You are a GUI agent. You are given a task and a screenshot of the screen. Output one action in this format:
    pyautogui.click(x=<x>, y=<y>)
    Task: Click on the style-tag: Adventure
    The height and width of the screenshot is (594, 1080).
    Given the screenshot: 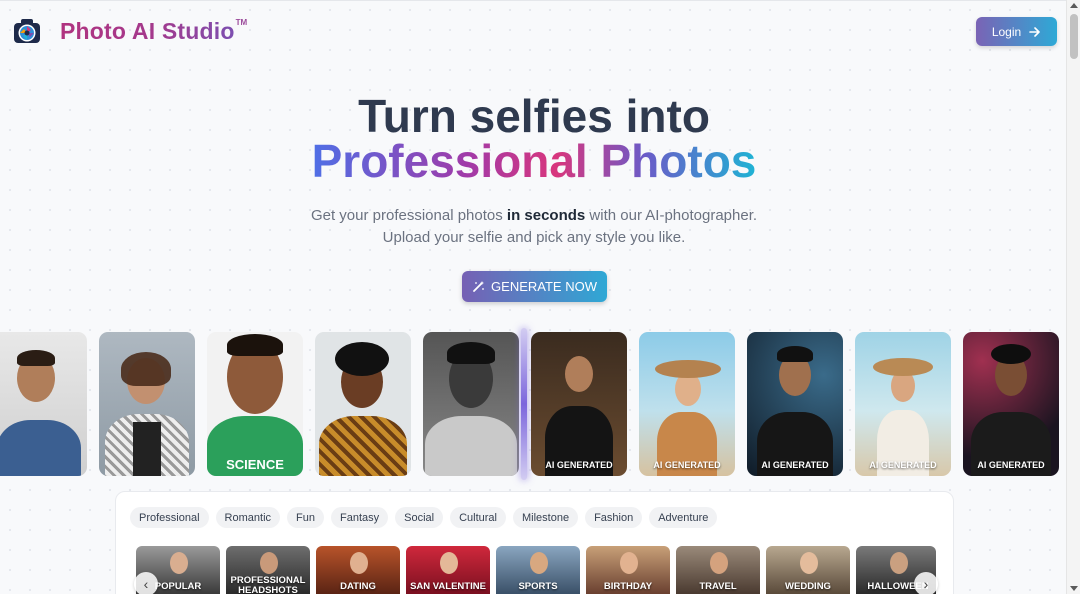 What is the action you would take?
    pyautogui.click(x=683, y=517)
    